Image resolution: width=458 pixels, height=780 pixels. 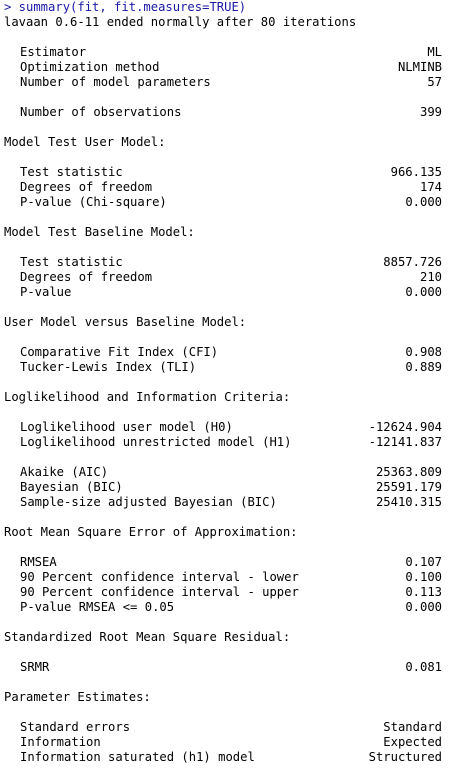 What do you see at coordinates (137, 757) in the screenshot?
I see `stat-label: Information saturated (h1) model` at bounding box center [137, 757].